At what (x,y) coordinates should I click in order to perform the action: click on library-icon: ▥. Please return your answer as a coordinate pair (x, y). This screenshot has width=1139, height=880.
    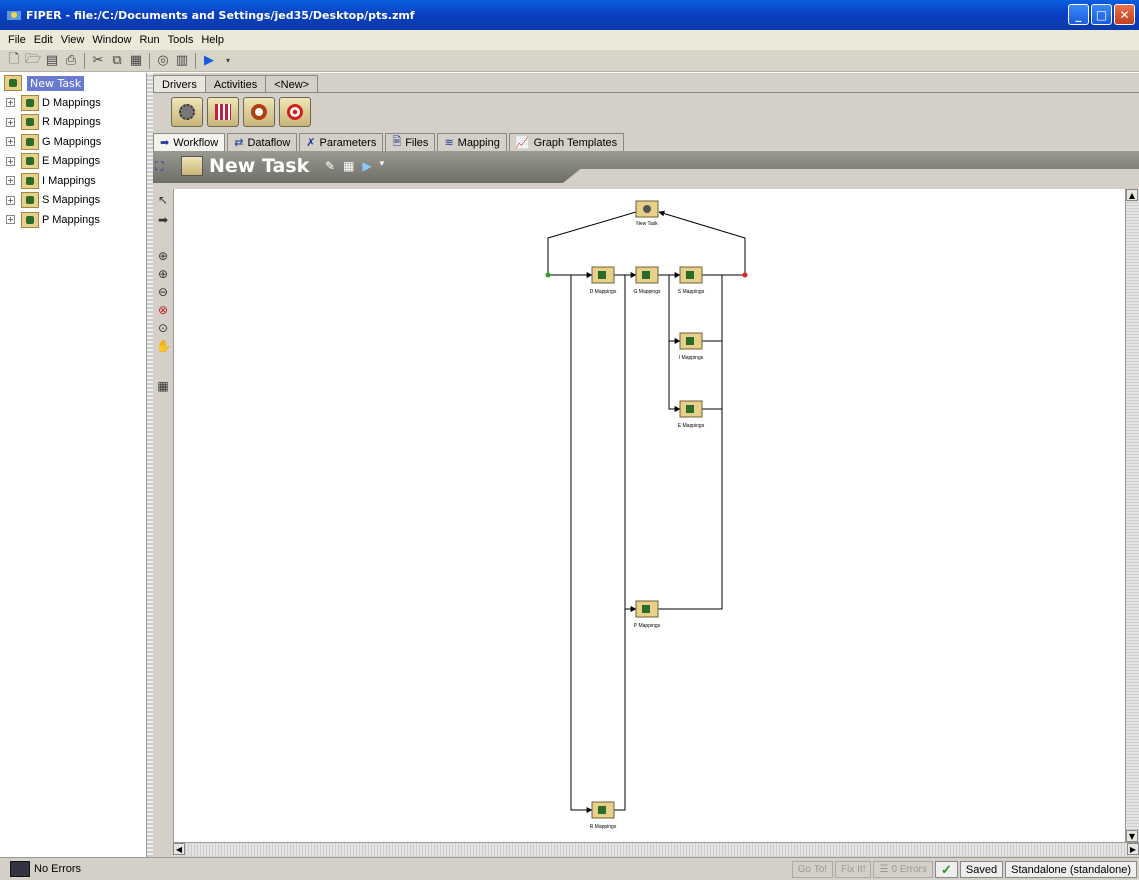
    Looking at the image, I should click on (182, 61).